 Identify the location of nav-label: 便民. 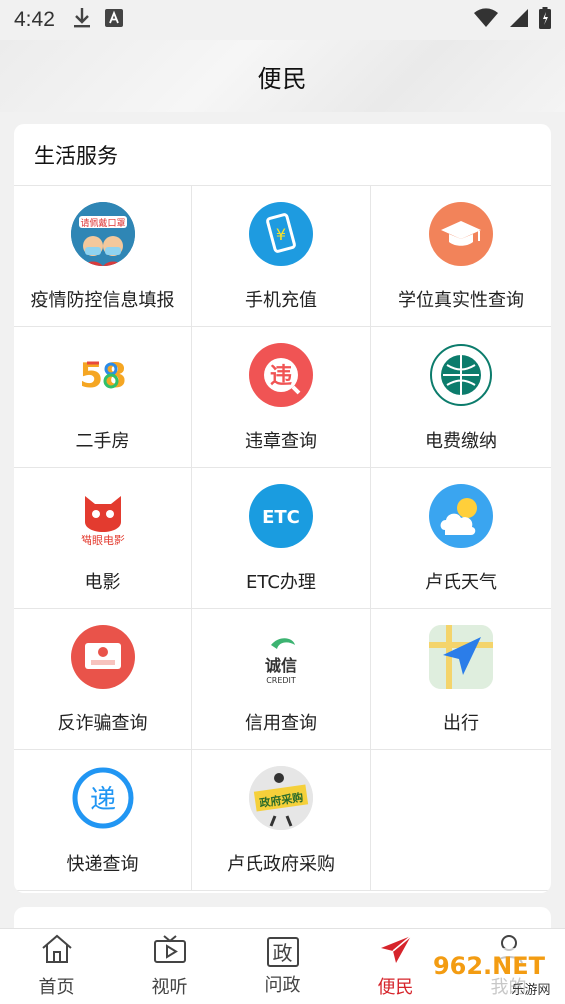
(395, 987).